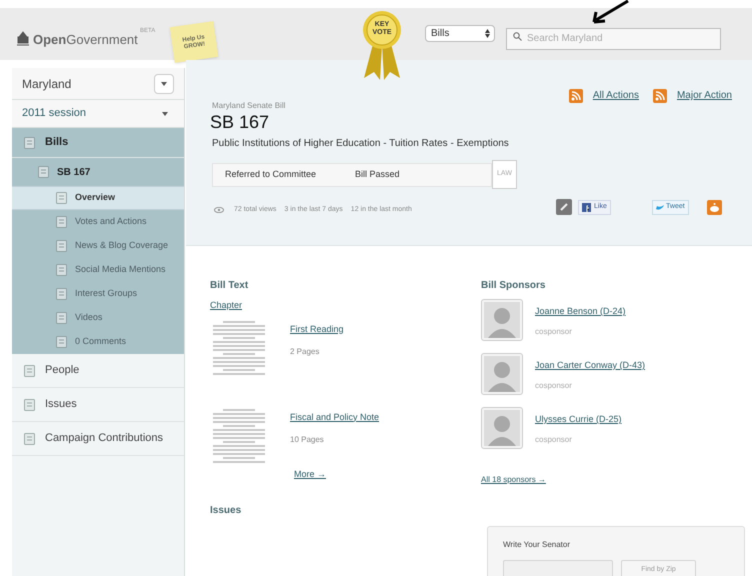 This screenshot has height=576, width=752. I want to click on document-link: First Reading, so click(317, 329).